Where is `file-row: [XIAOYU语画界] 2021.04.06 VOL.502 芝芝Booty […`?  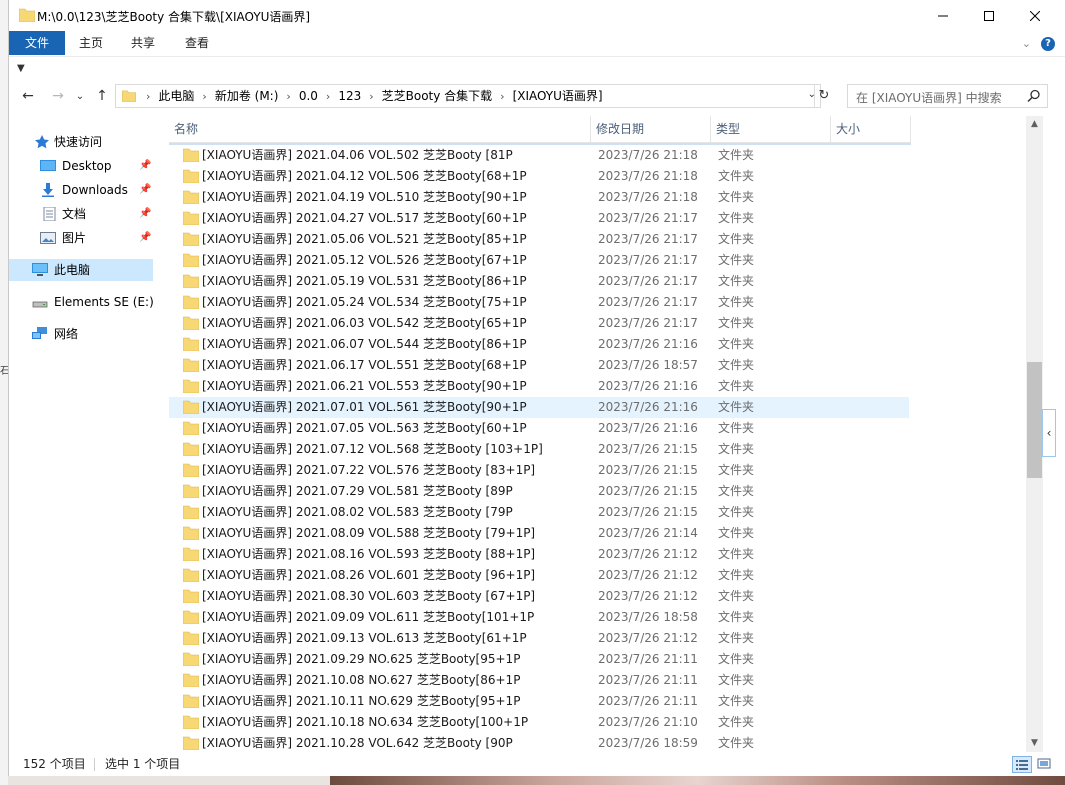 file-row: [XIAOYU语画界] 2021.04.06 VOL.502 芝芝Booty [… is located at coordinates (539, 155).